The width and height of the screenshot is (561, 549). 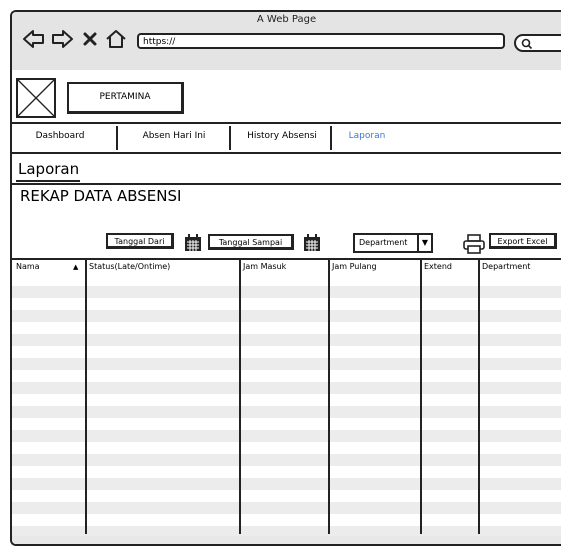 What do you see at coordinates (140, 241) in the screenshot?
I see `date-from-button: Tanggal Dari` at bounding box center [140, 241].